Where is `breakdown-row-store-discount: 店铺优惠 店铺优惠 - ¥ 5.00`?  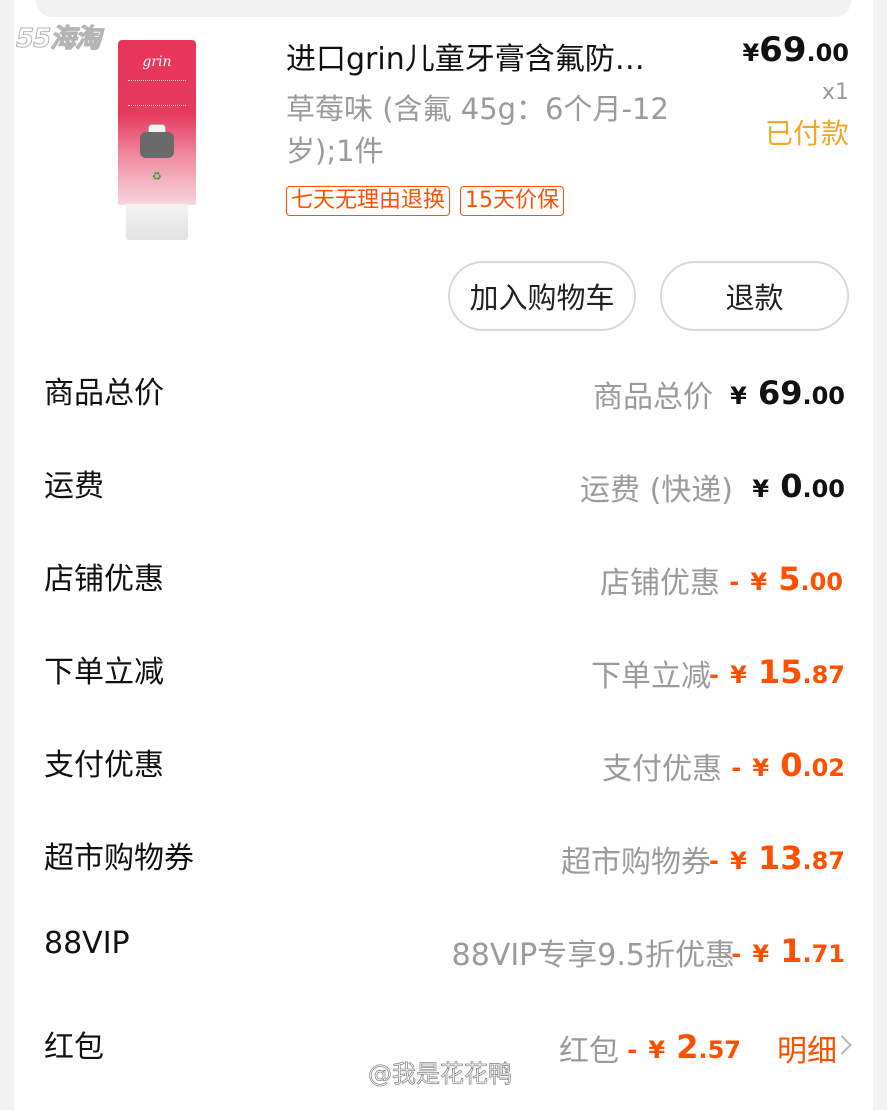 breakdown-row-store-discount: 店铺优惠 店铺优惠 - ¥ 5.00 is located at coordinates (443, 584).